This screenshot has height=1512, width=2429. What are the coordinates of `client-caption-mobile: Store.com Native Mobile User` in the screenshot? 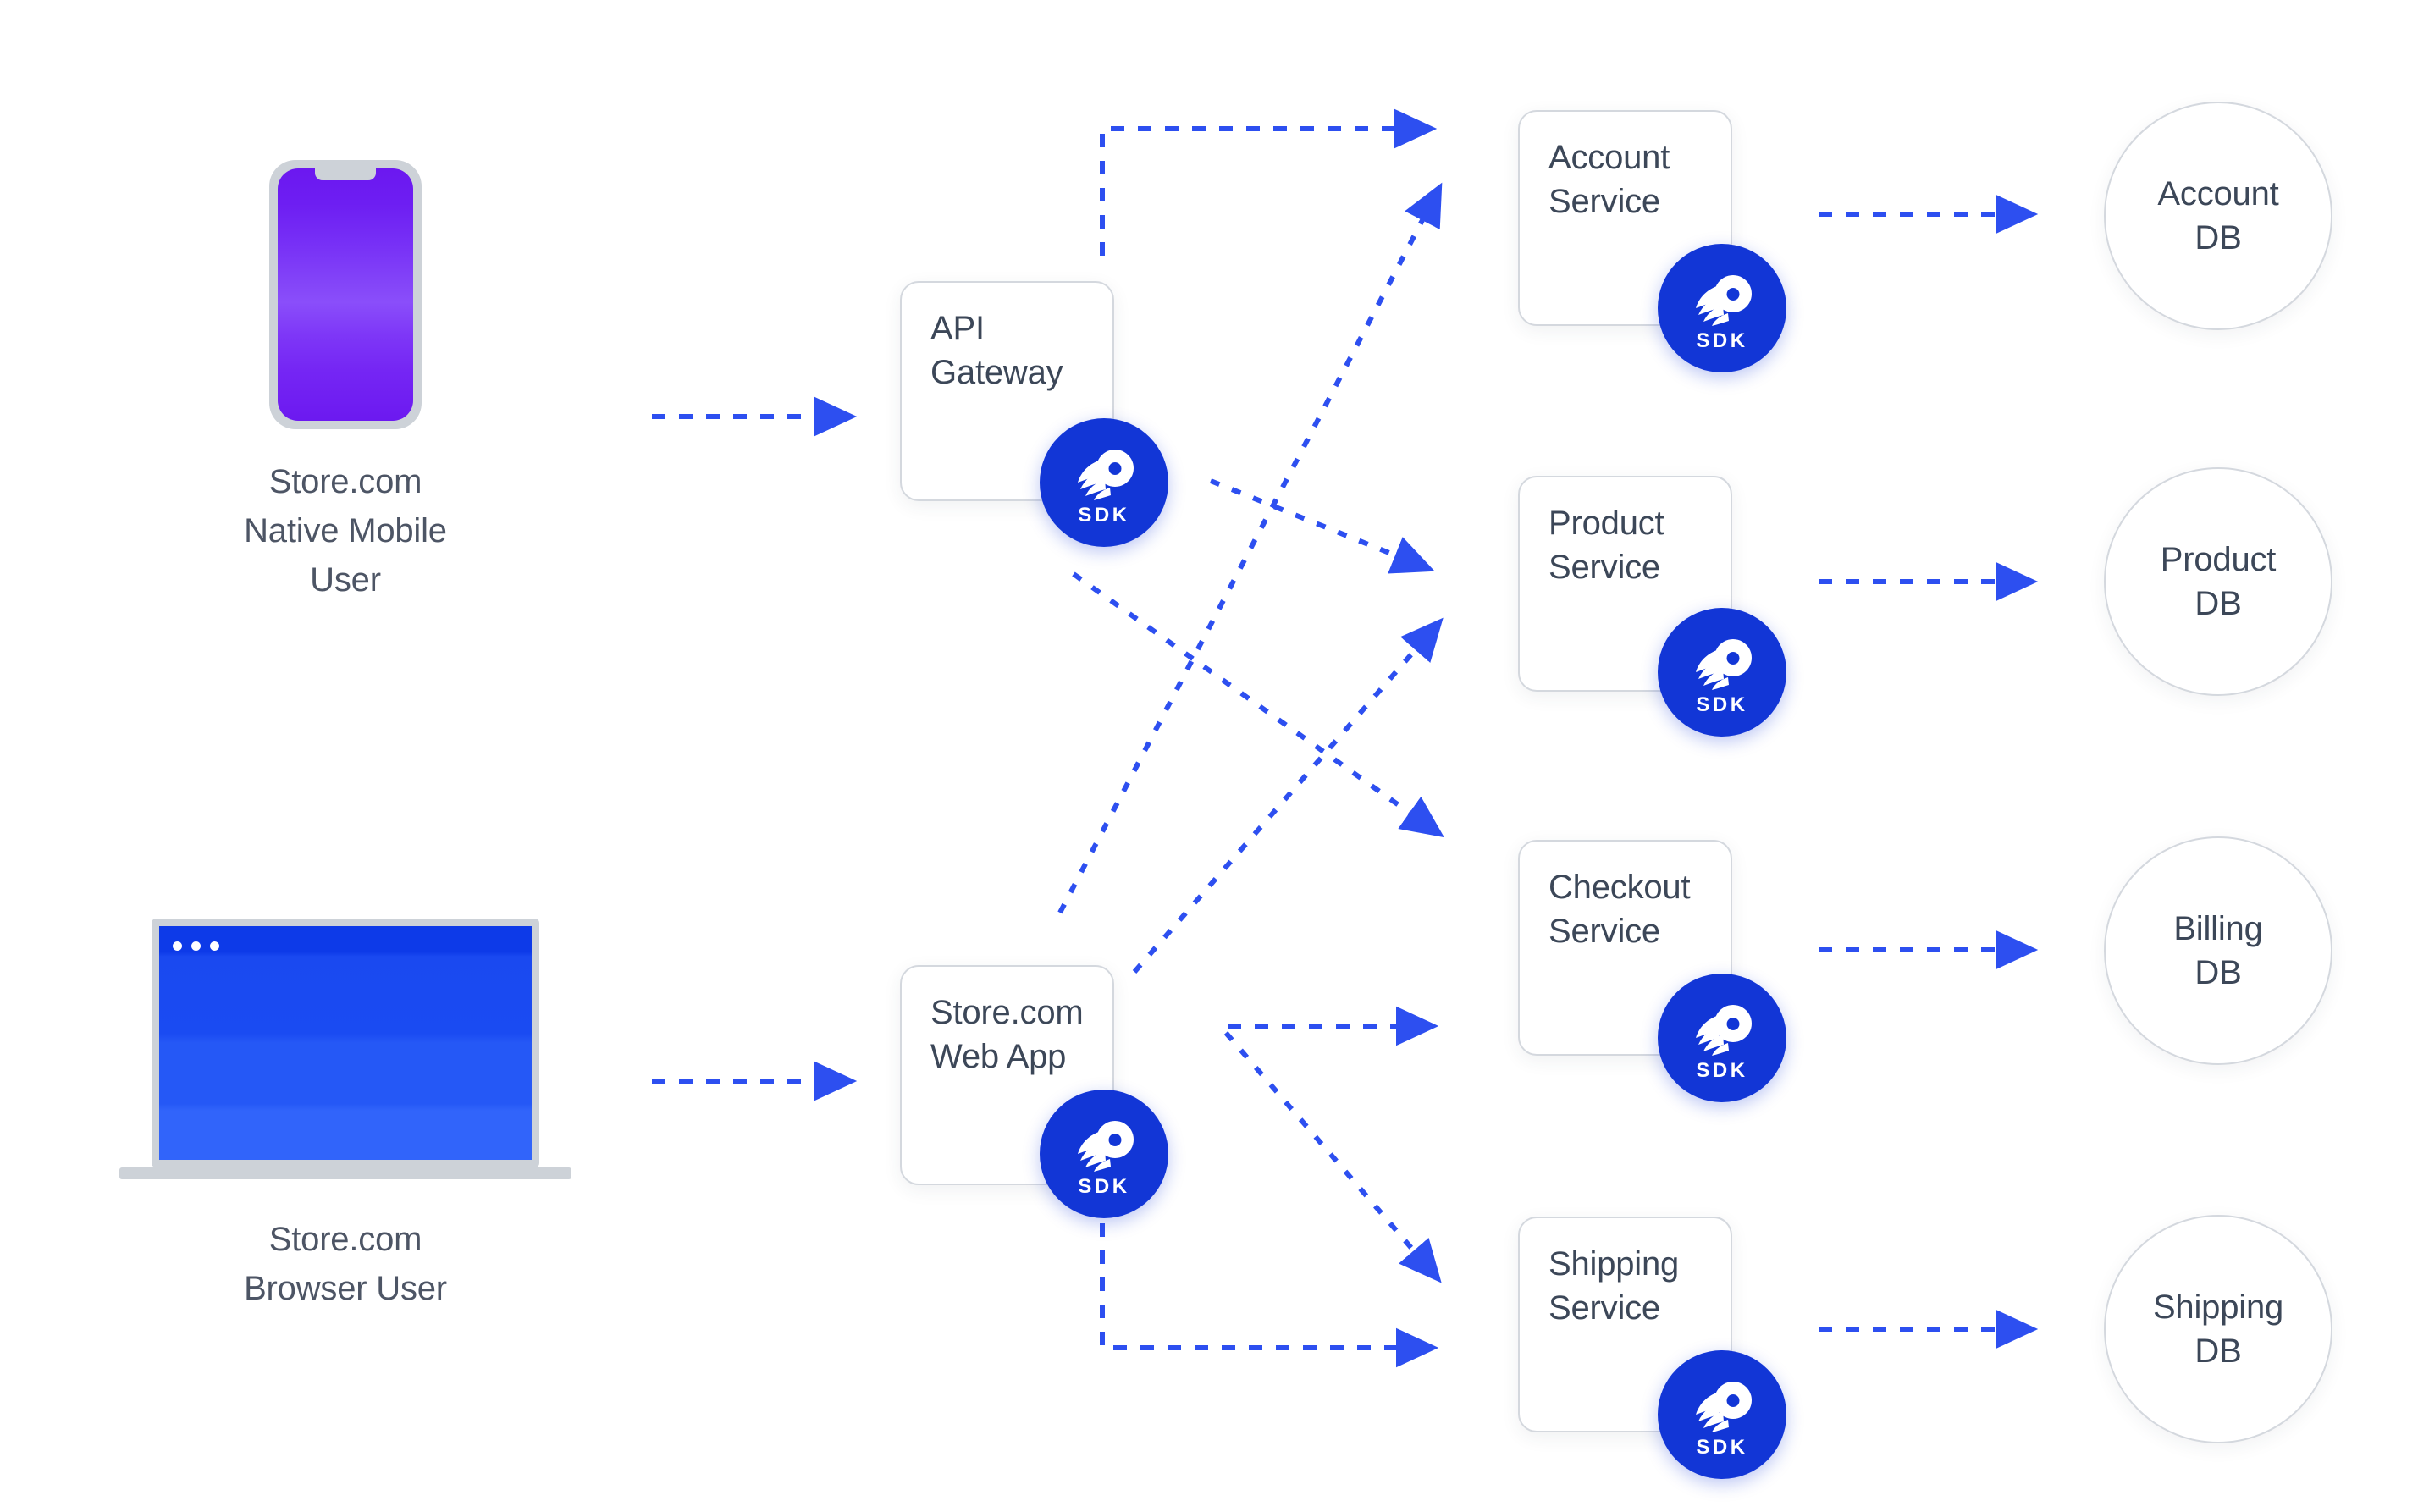 It's located at (345, 531).